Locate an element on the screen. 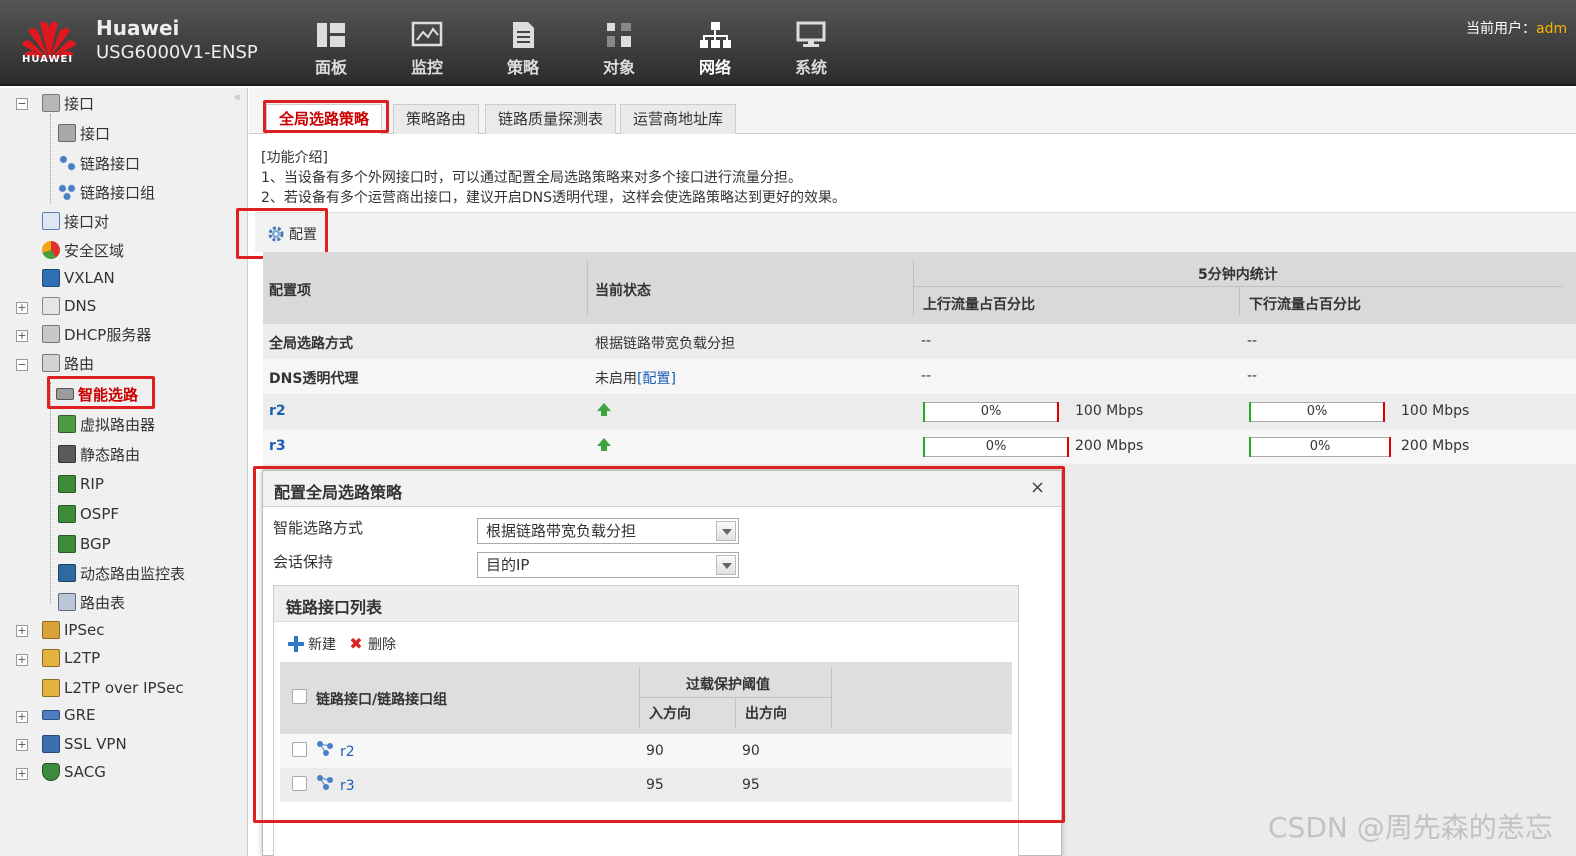  sidebar-item-ospf: OSPF is located at coordinates (88, 514).